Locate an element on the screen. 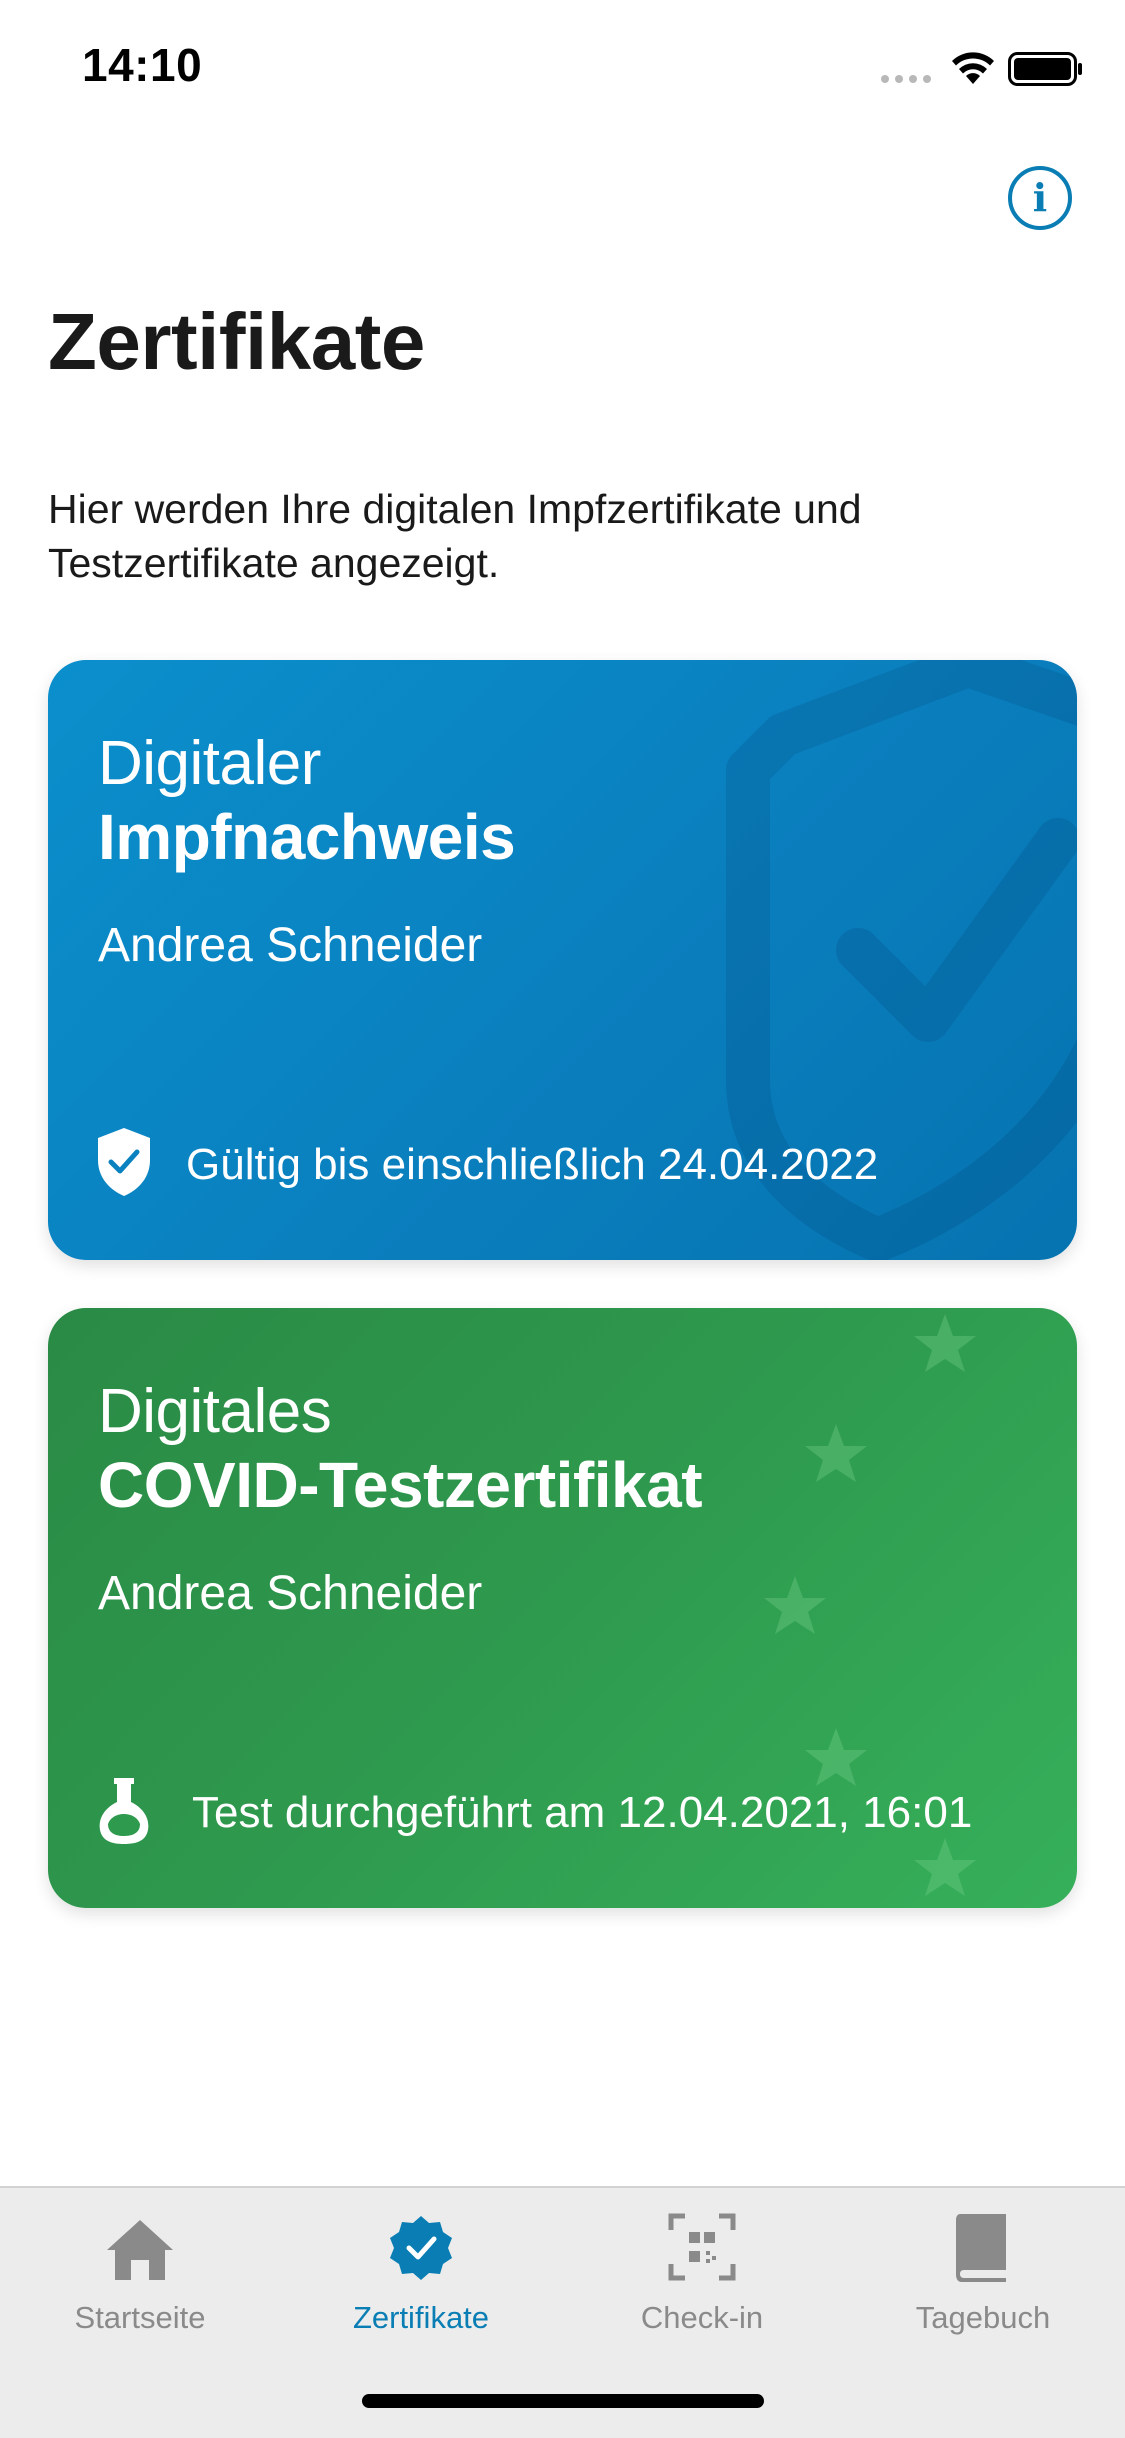 The height and width of the screenshot is (2438, 1125). card-title: Impfnachweis is located at coordinates (307, 837).